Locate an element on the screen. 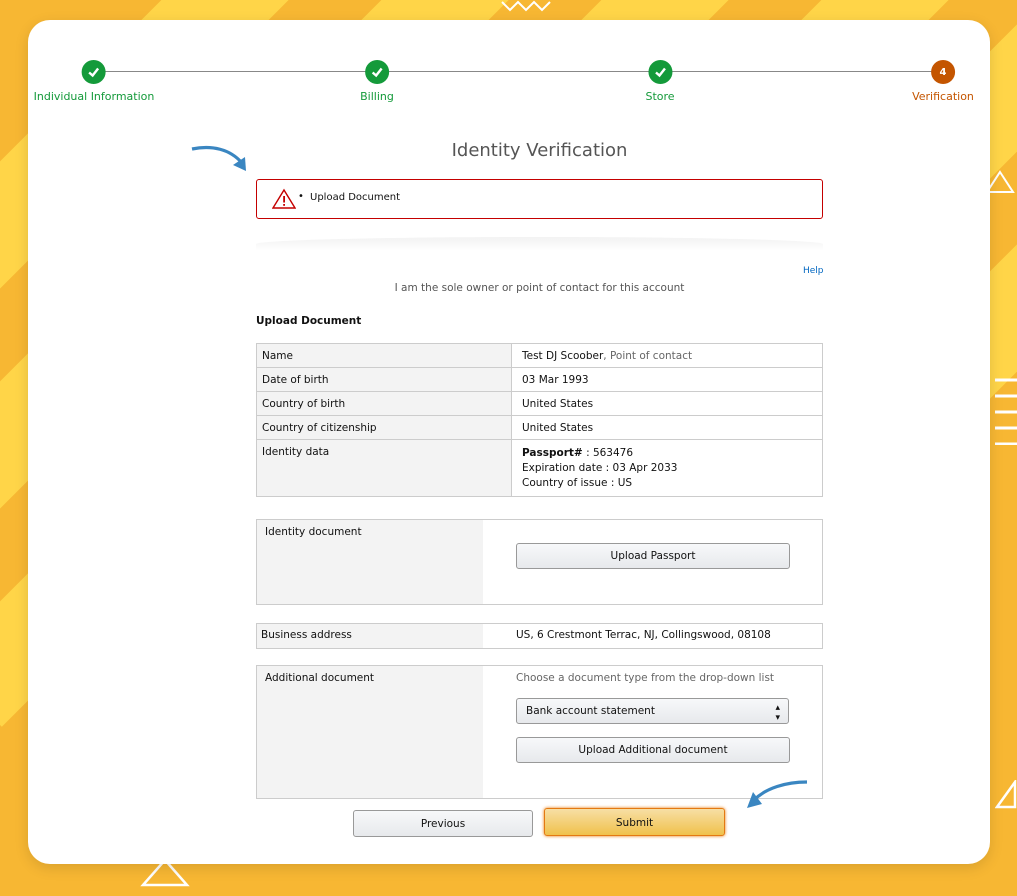 This screenshot has height=896, width=1017. alert-item: Upload Document is located at coordinates (349, 197).